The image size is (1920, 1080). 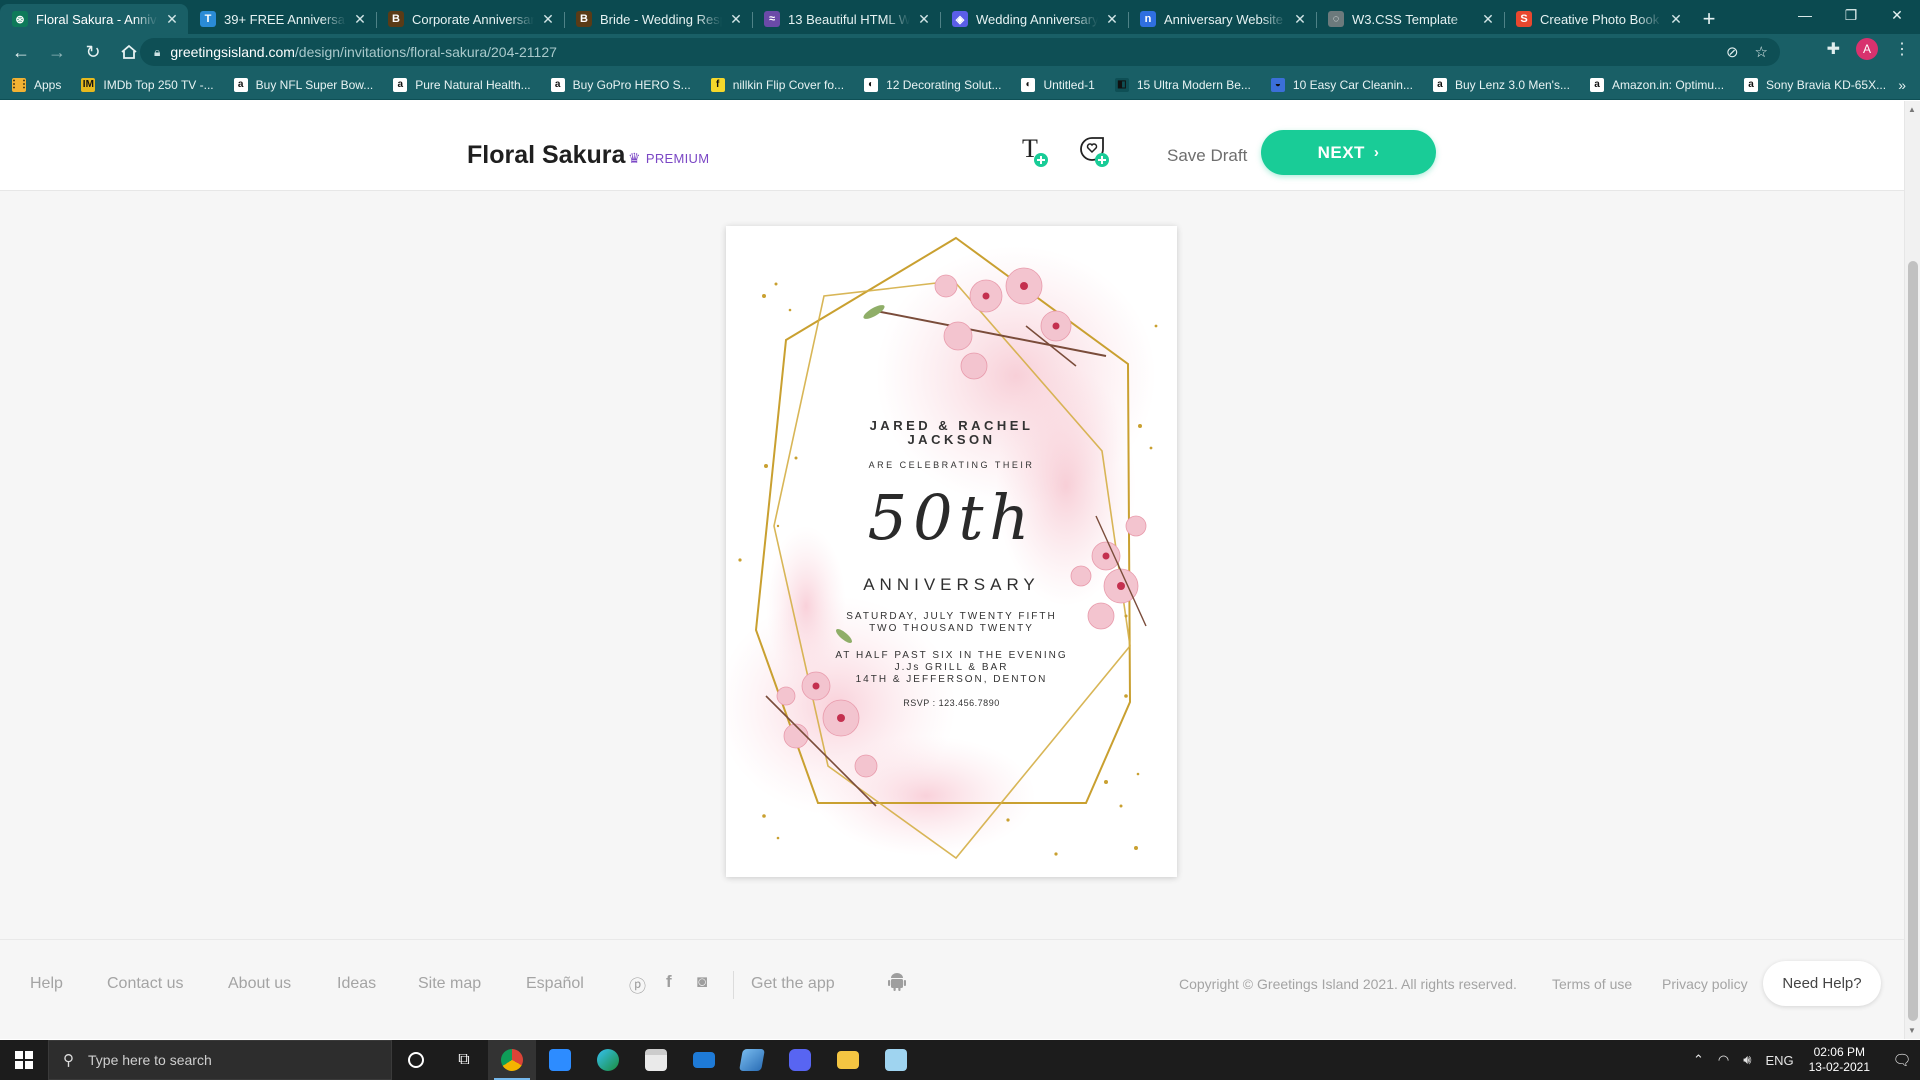 I want to click on bookmark-item: ◐ Untitled-1, so click(x=1058, y=84).